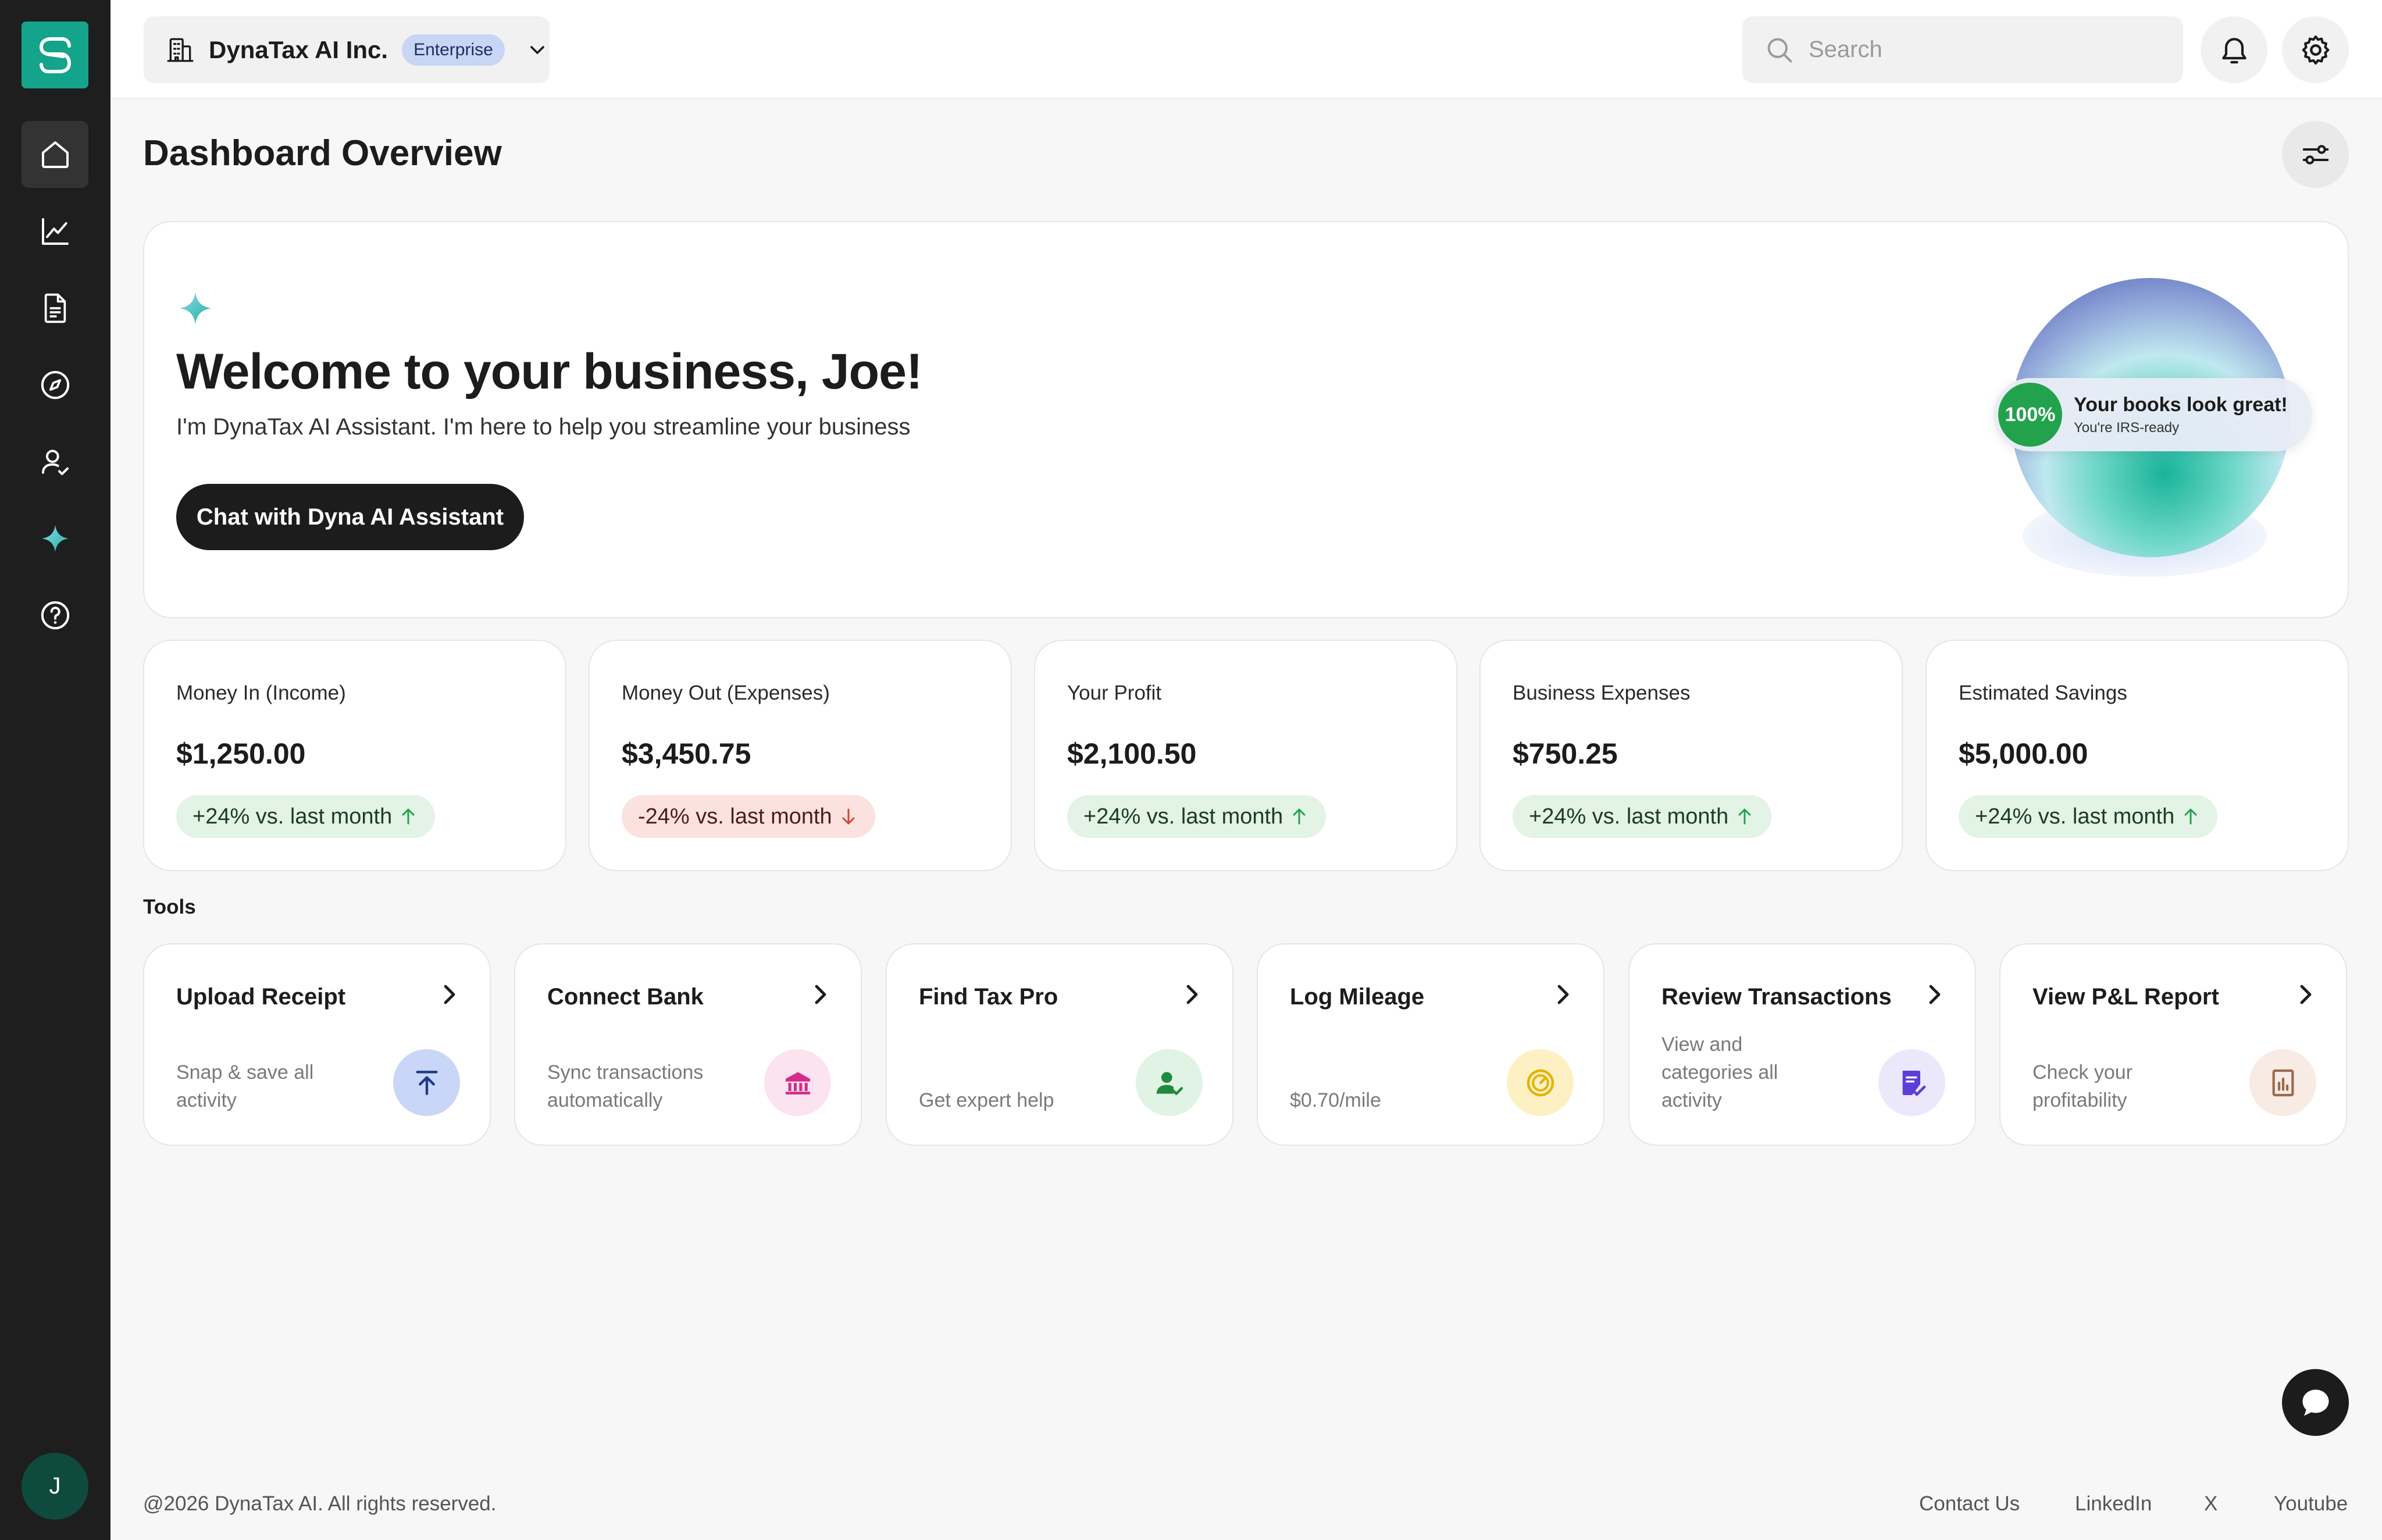  Describe the element at coordinates (2088, 816) in the screenshot. I see `trend-badge: +24% vs. last month` at that location.